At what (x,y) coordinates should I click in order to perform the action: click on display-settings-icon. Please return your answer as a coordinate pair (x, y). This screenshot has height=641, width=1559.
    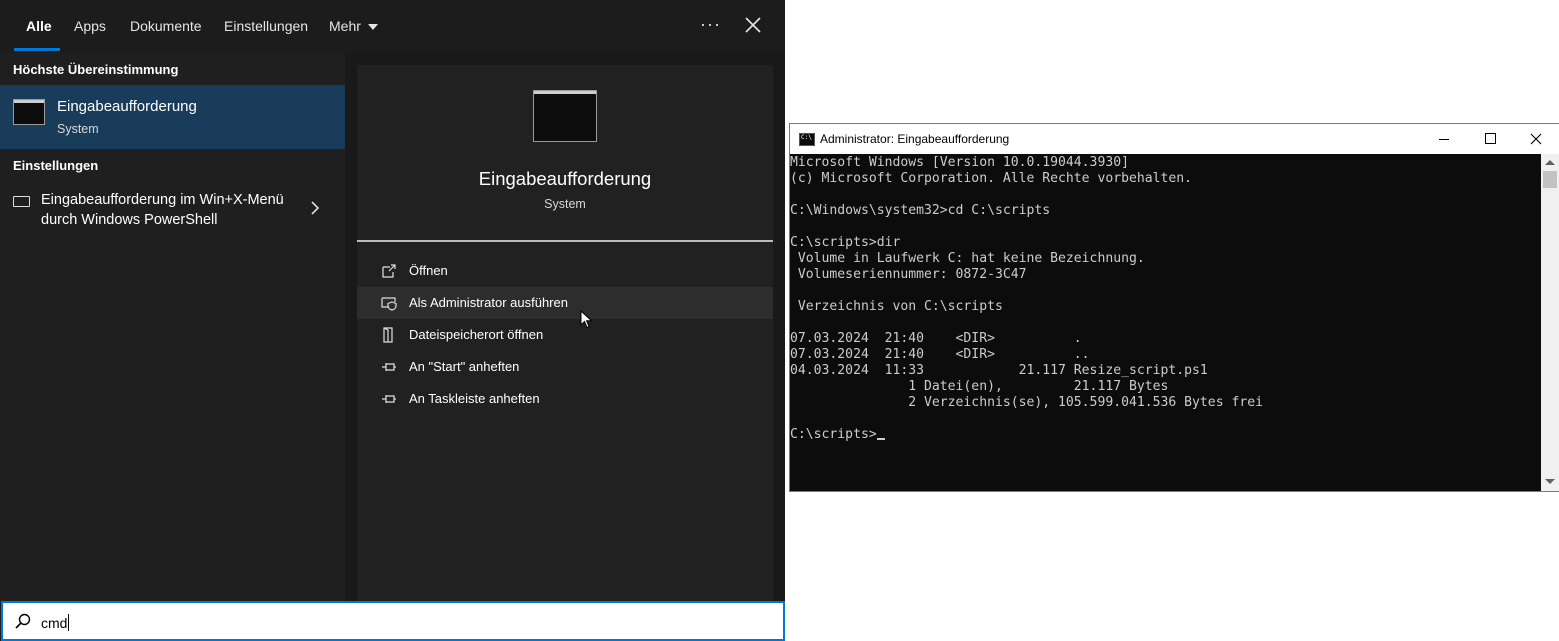
    Looking at the image, I should click on (21, 201).